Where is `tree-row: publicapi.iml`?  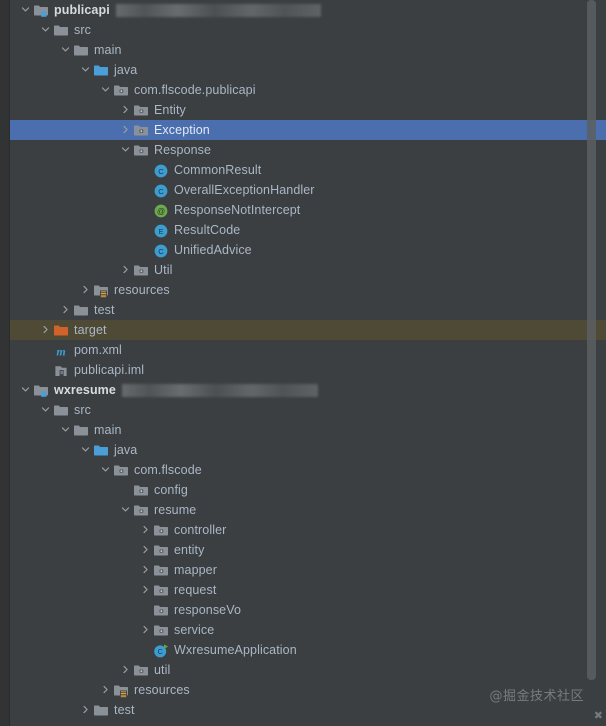 tree-row: publicapi.iml is located at coordinates (308, 370).